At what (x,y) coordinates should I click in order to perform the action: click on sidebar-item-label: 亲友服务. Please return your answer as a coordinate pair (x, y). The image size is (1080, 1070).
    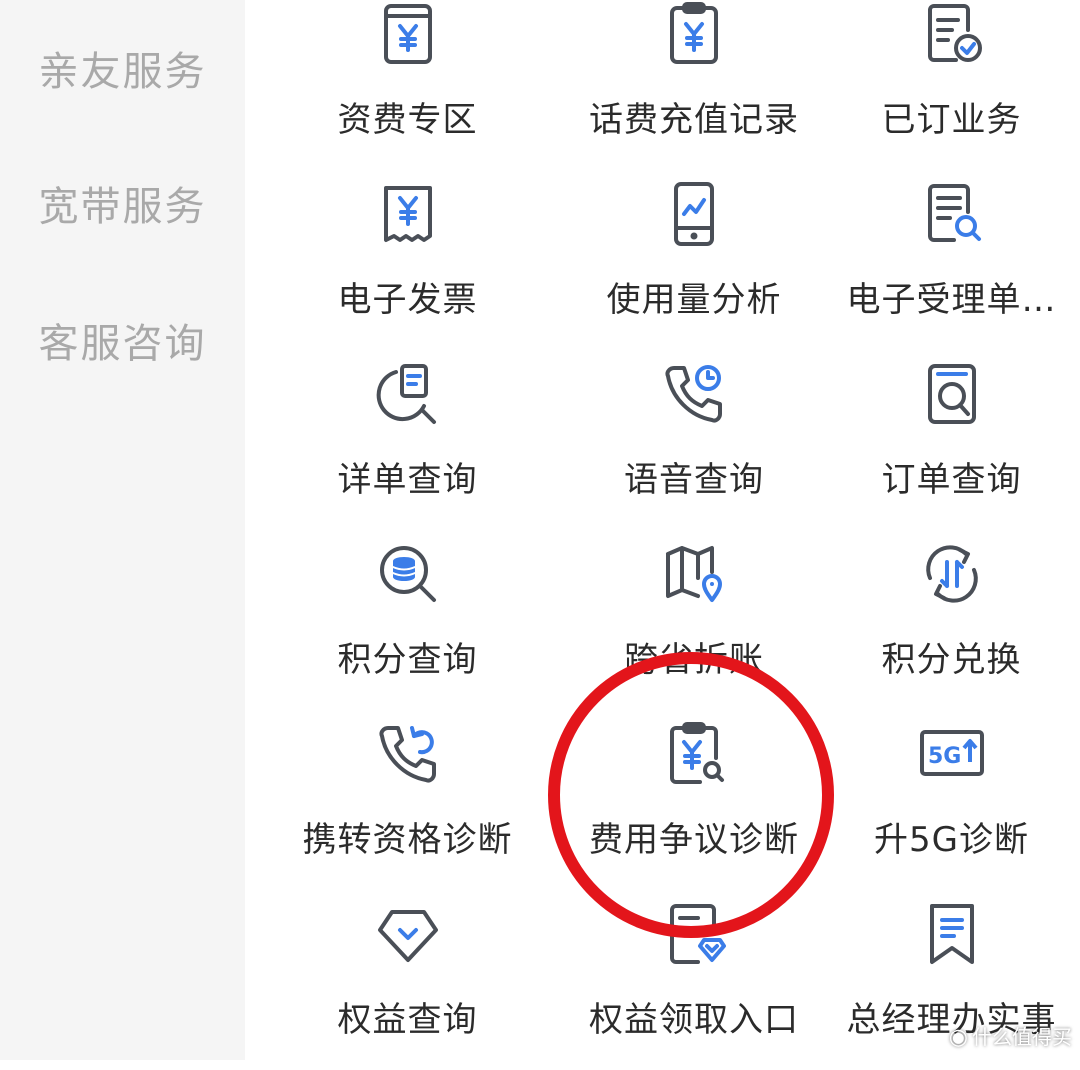
    Looking at the image, I should click on (122, 72).